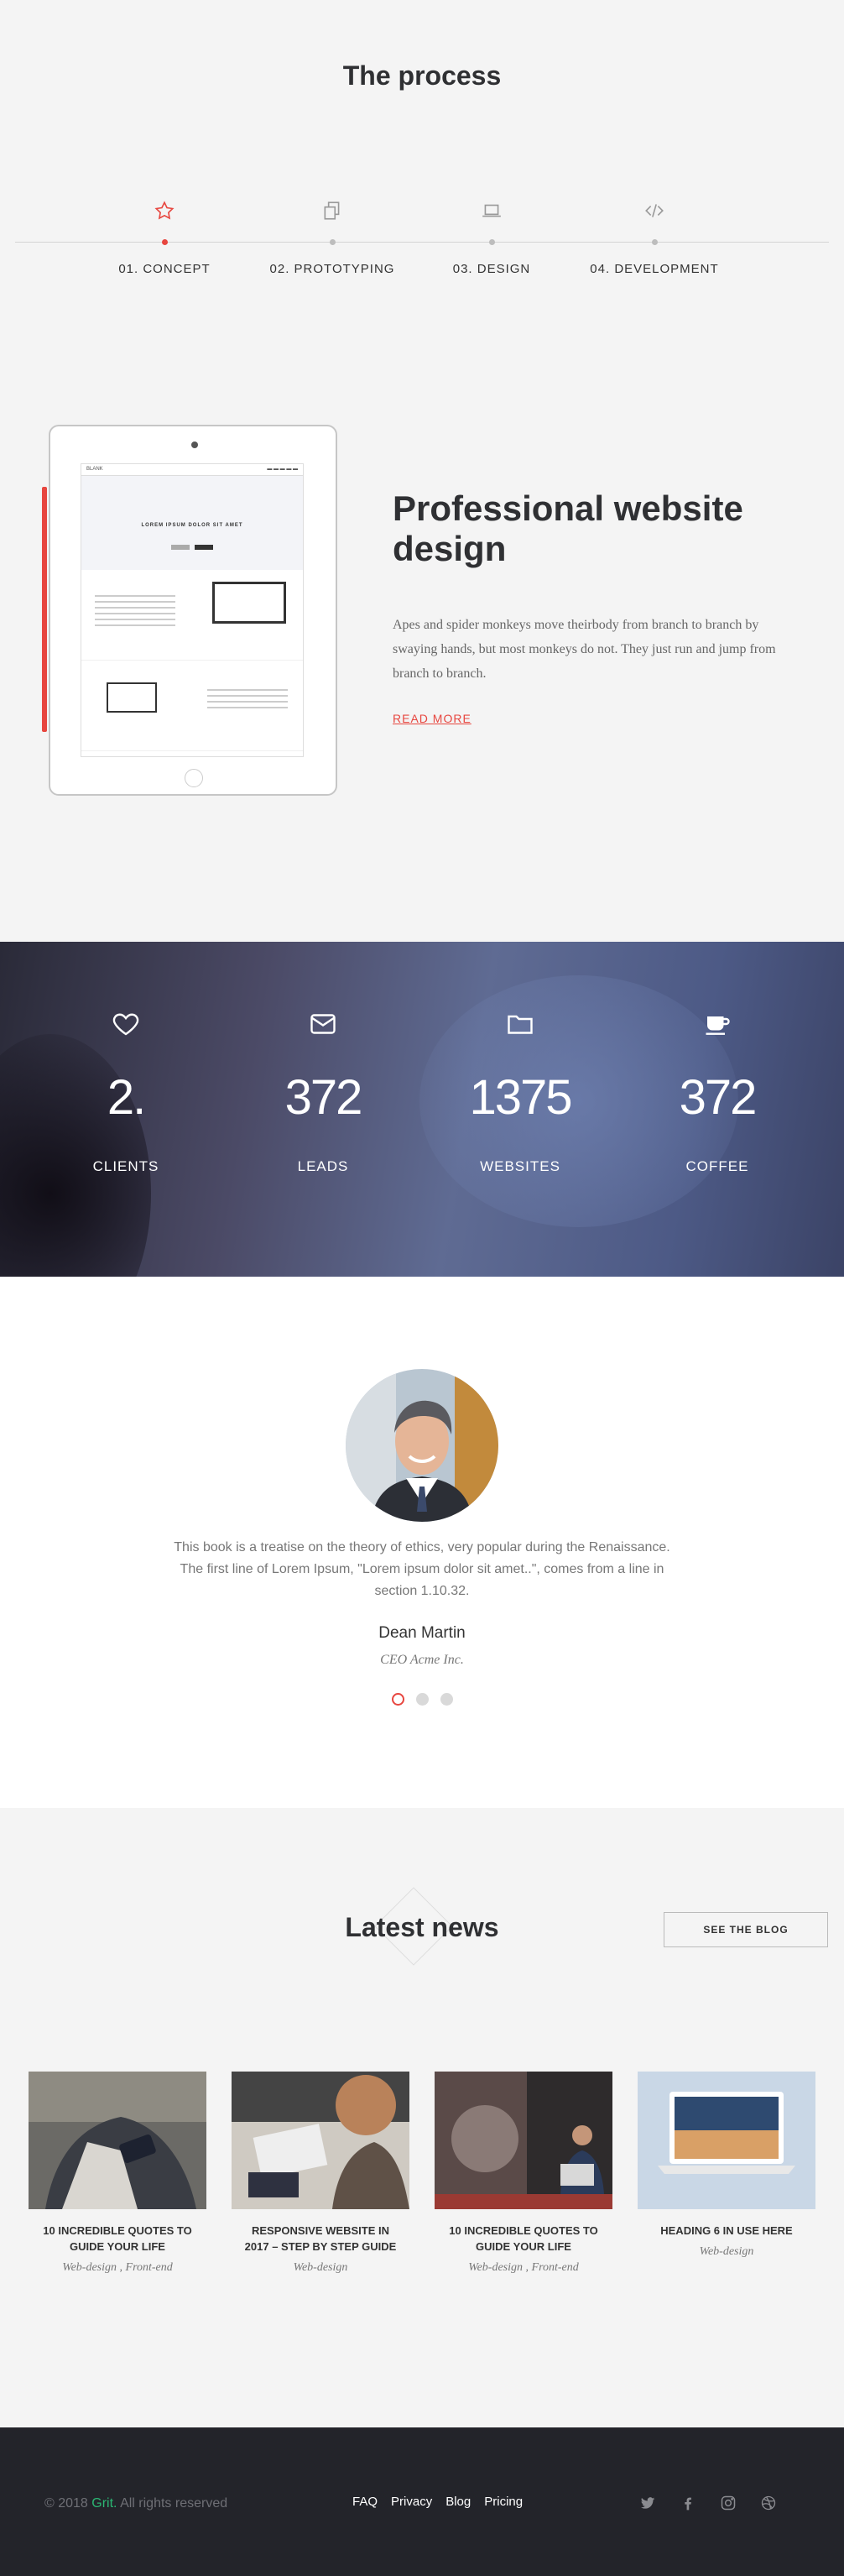  I want to click on footer-nav: FAQ Privacy Blog Pricing, so click(437, 2502).